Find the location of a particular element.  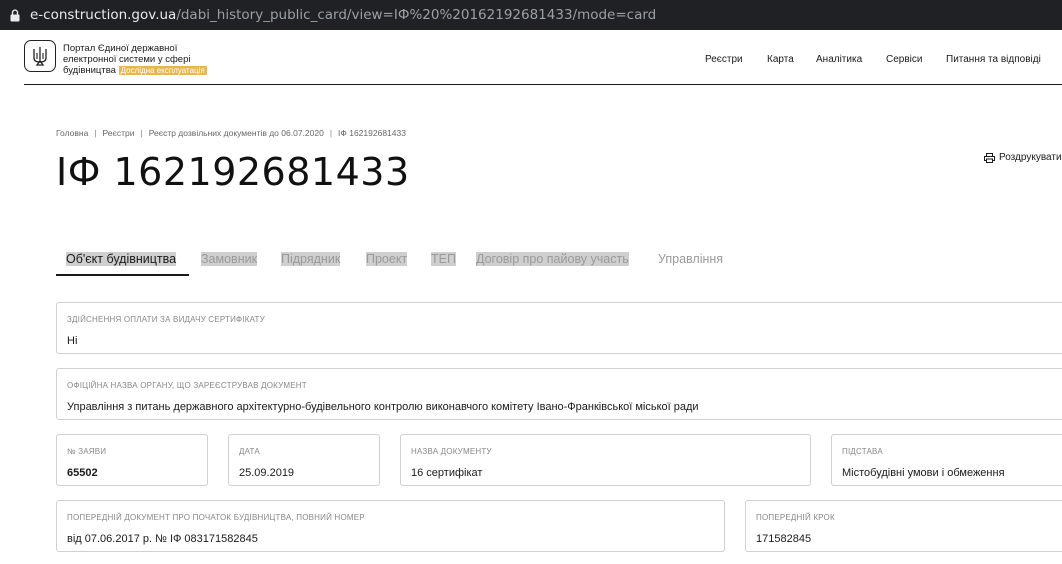

tab-construction-object: Об'єкт будівництва is located at coordinates (122, 262).